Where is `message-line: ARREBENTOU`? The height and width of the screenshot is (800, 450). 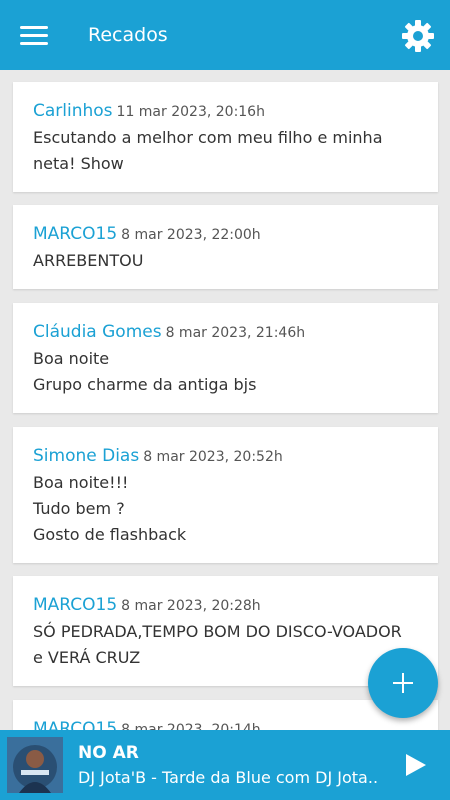
message-line: ARREBENTOU is located at coordinates (88, 260).